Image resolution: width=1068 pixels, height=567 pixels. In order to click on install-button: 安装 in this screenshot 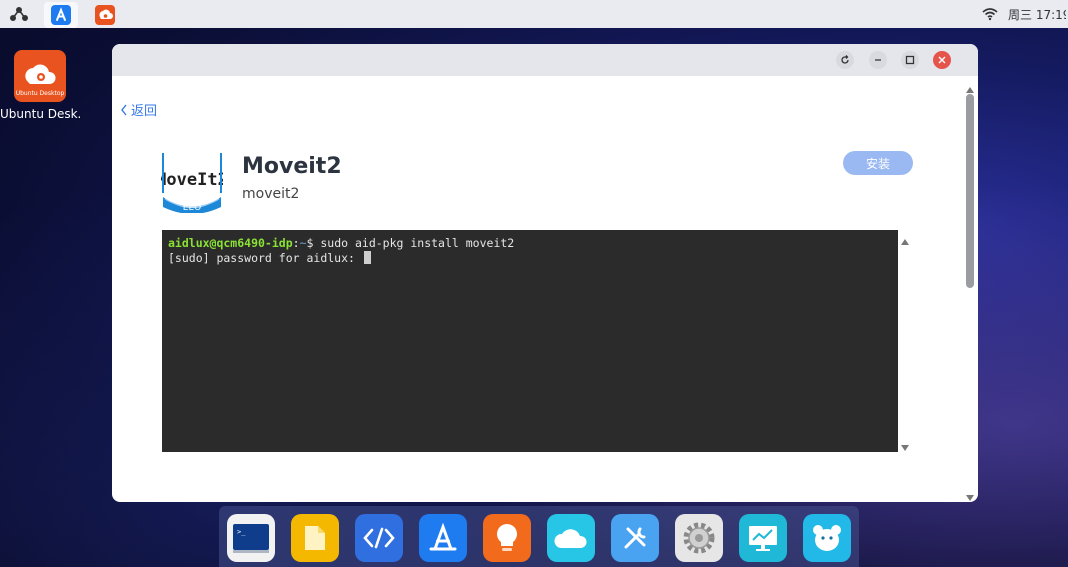, I will do `click(878, 163)`.